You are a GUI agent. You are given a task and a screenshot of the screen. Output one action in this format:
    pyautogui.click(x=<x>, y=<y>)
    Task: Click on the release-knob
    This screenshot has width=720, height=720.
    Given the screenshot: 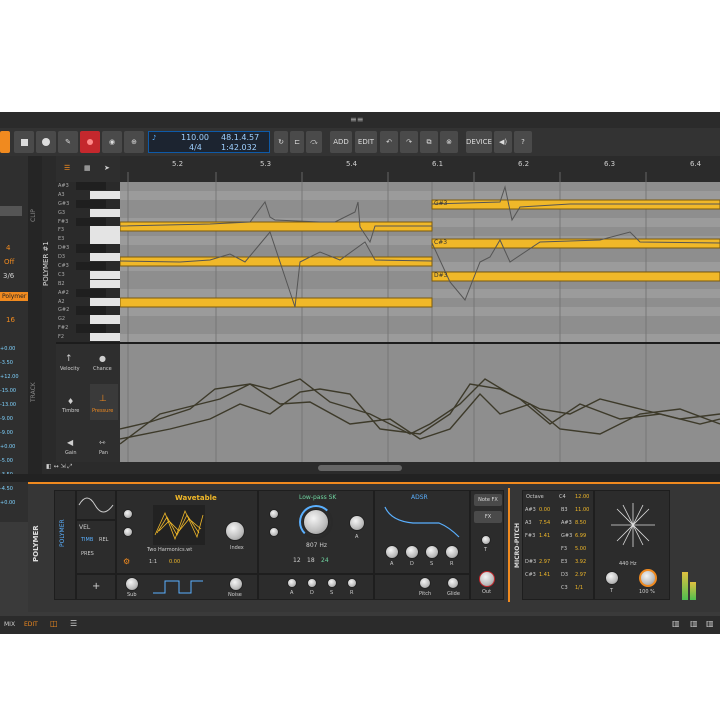 What is the action you would take?
    pyautogui.click(x=452, y=552)
    